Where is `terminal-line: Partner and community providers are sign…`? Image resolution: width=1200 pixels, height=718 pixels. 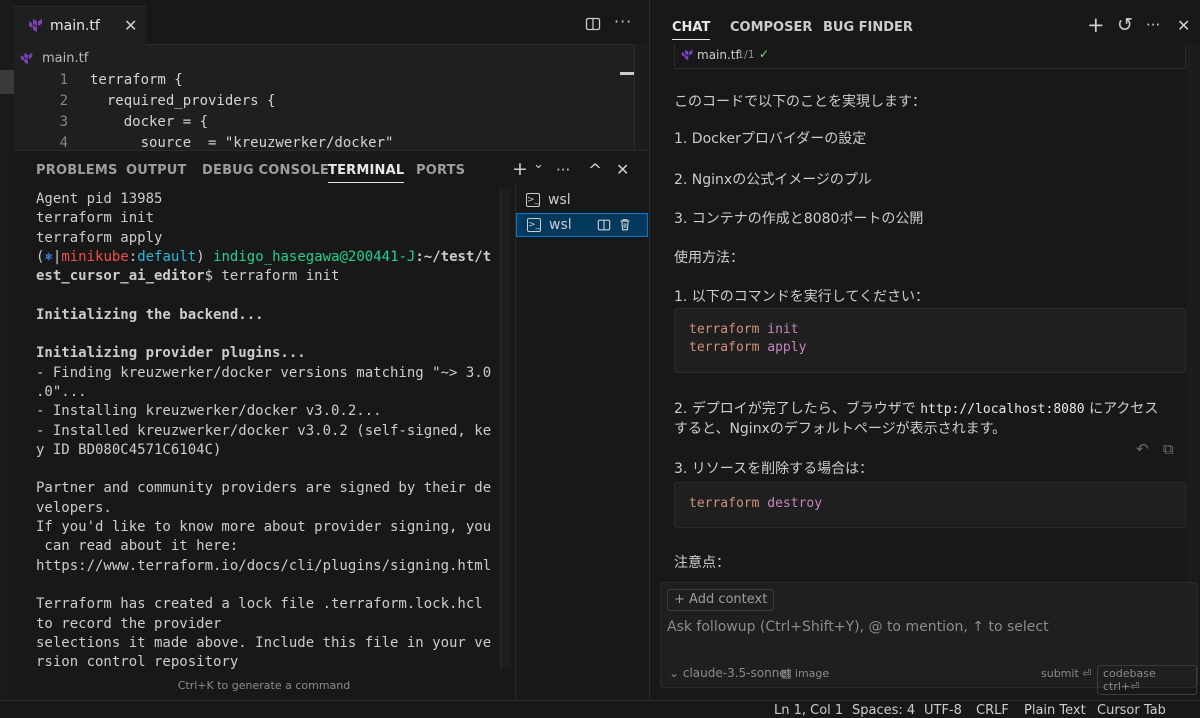
terminal-line: Partner and community providers are sign… is located at coordinates (264, 488).